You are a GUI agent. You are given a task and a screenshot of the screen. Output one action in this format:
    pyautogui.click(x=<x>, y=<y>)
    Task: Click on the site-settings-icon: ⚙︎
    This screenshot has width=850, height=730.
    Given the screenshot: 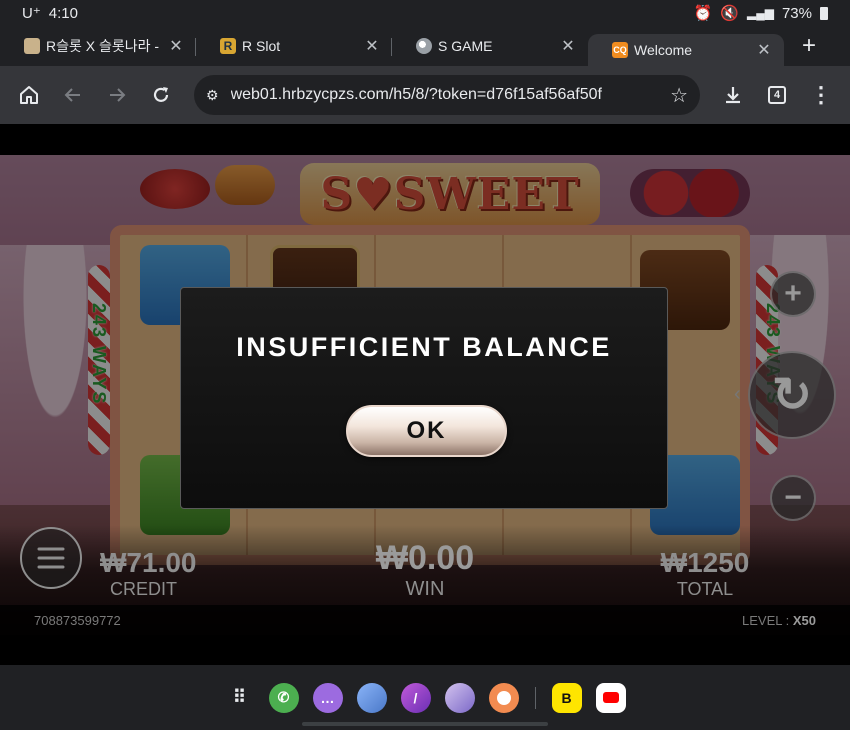 What is the action you would take?
    pyautogui.click(x=212, y=95)
    